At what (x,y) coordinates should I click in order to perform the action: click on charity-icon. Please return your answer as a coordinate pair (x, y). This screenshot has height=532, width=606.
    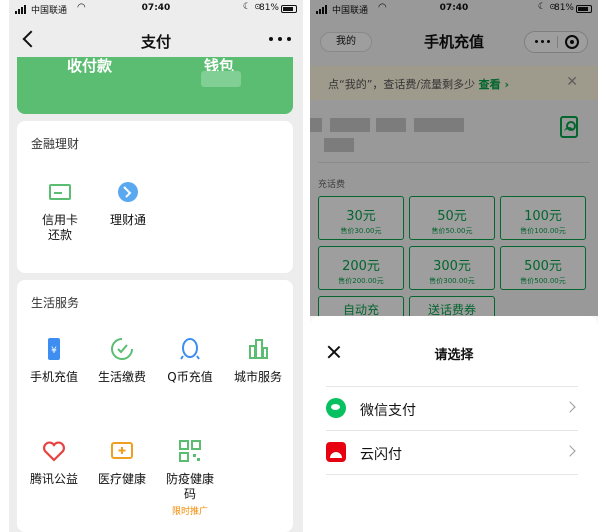
    Looking at the image, I should click on (54, 451).